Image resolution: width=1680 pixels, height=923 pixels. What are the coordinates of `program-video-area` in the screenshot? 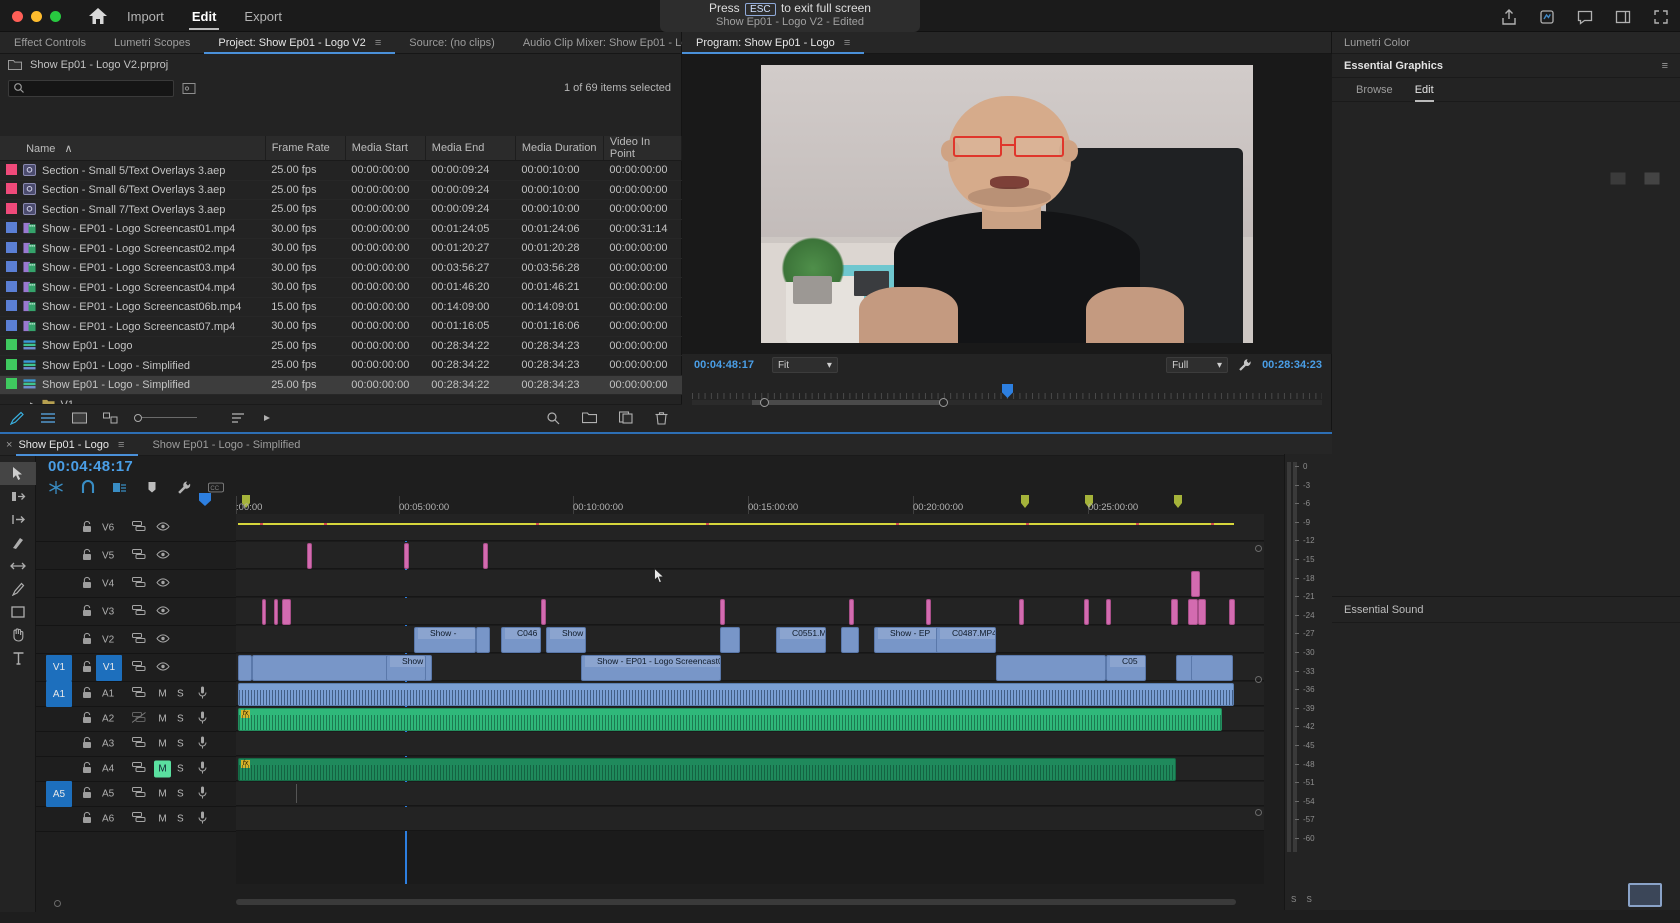 It's located at (1007, 204).